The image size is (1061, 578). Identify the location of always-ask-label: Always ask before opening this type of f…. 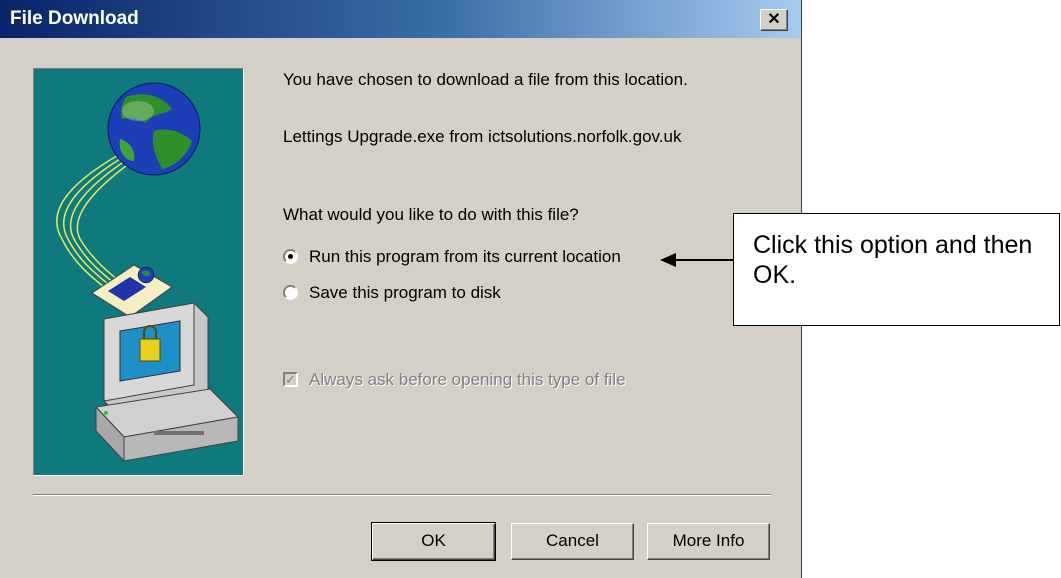
(467, 379).